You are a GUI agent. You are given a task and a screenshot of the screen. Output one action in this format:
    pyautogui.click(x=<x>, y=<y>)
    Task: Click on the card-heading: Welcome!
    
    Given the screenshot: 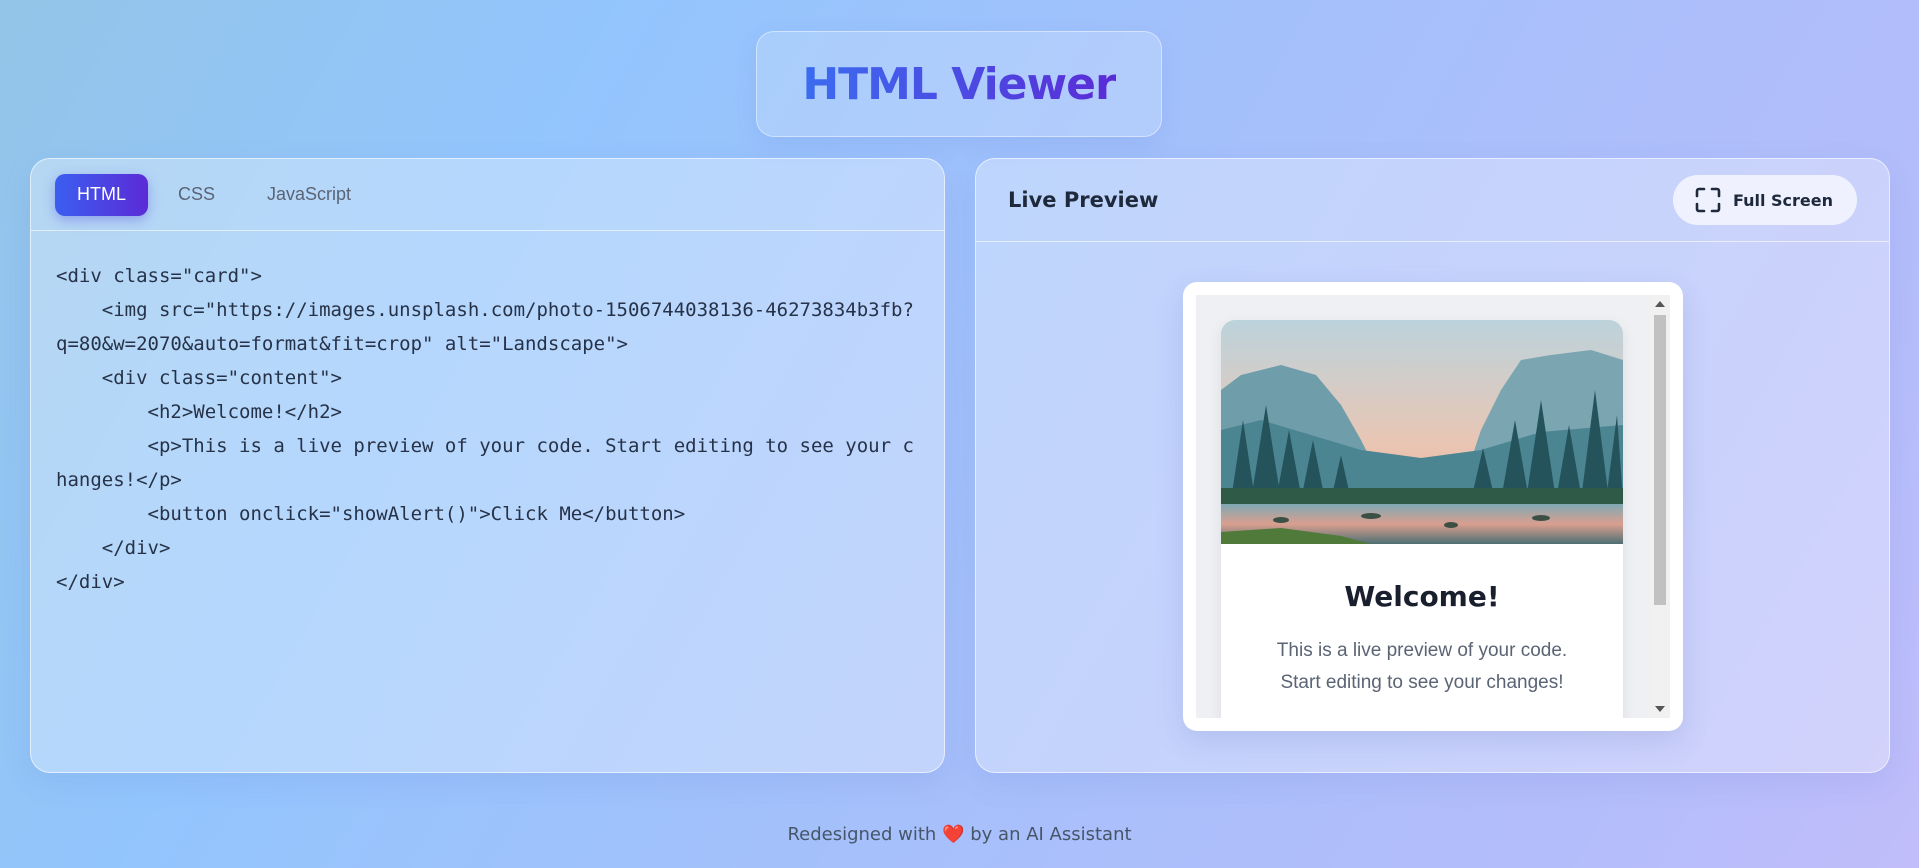 What is the action you would take?
    pyautogui.click(x=1422, y=596)
    